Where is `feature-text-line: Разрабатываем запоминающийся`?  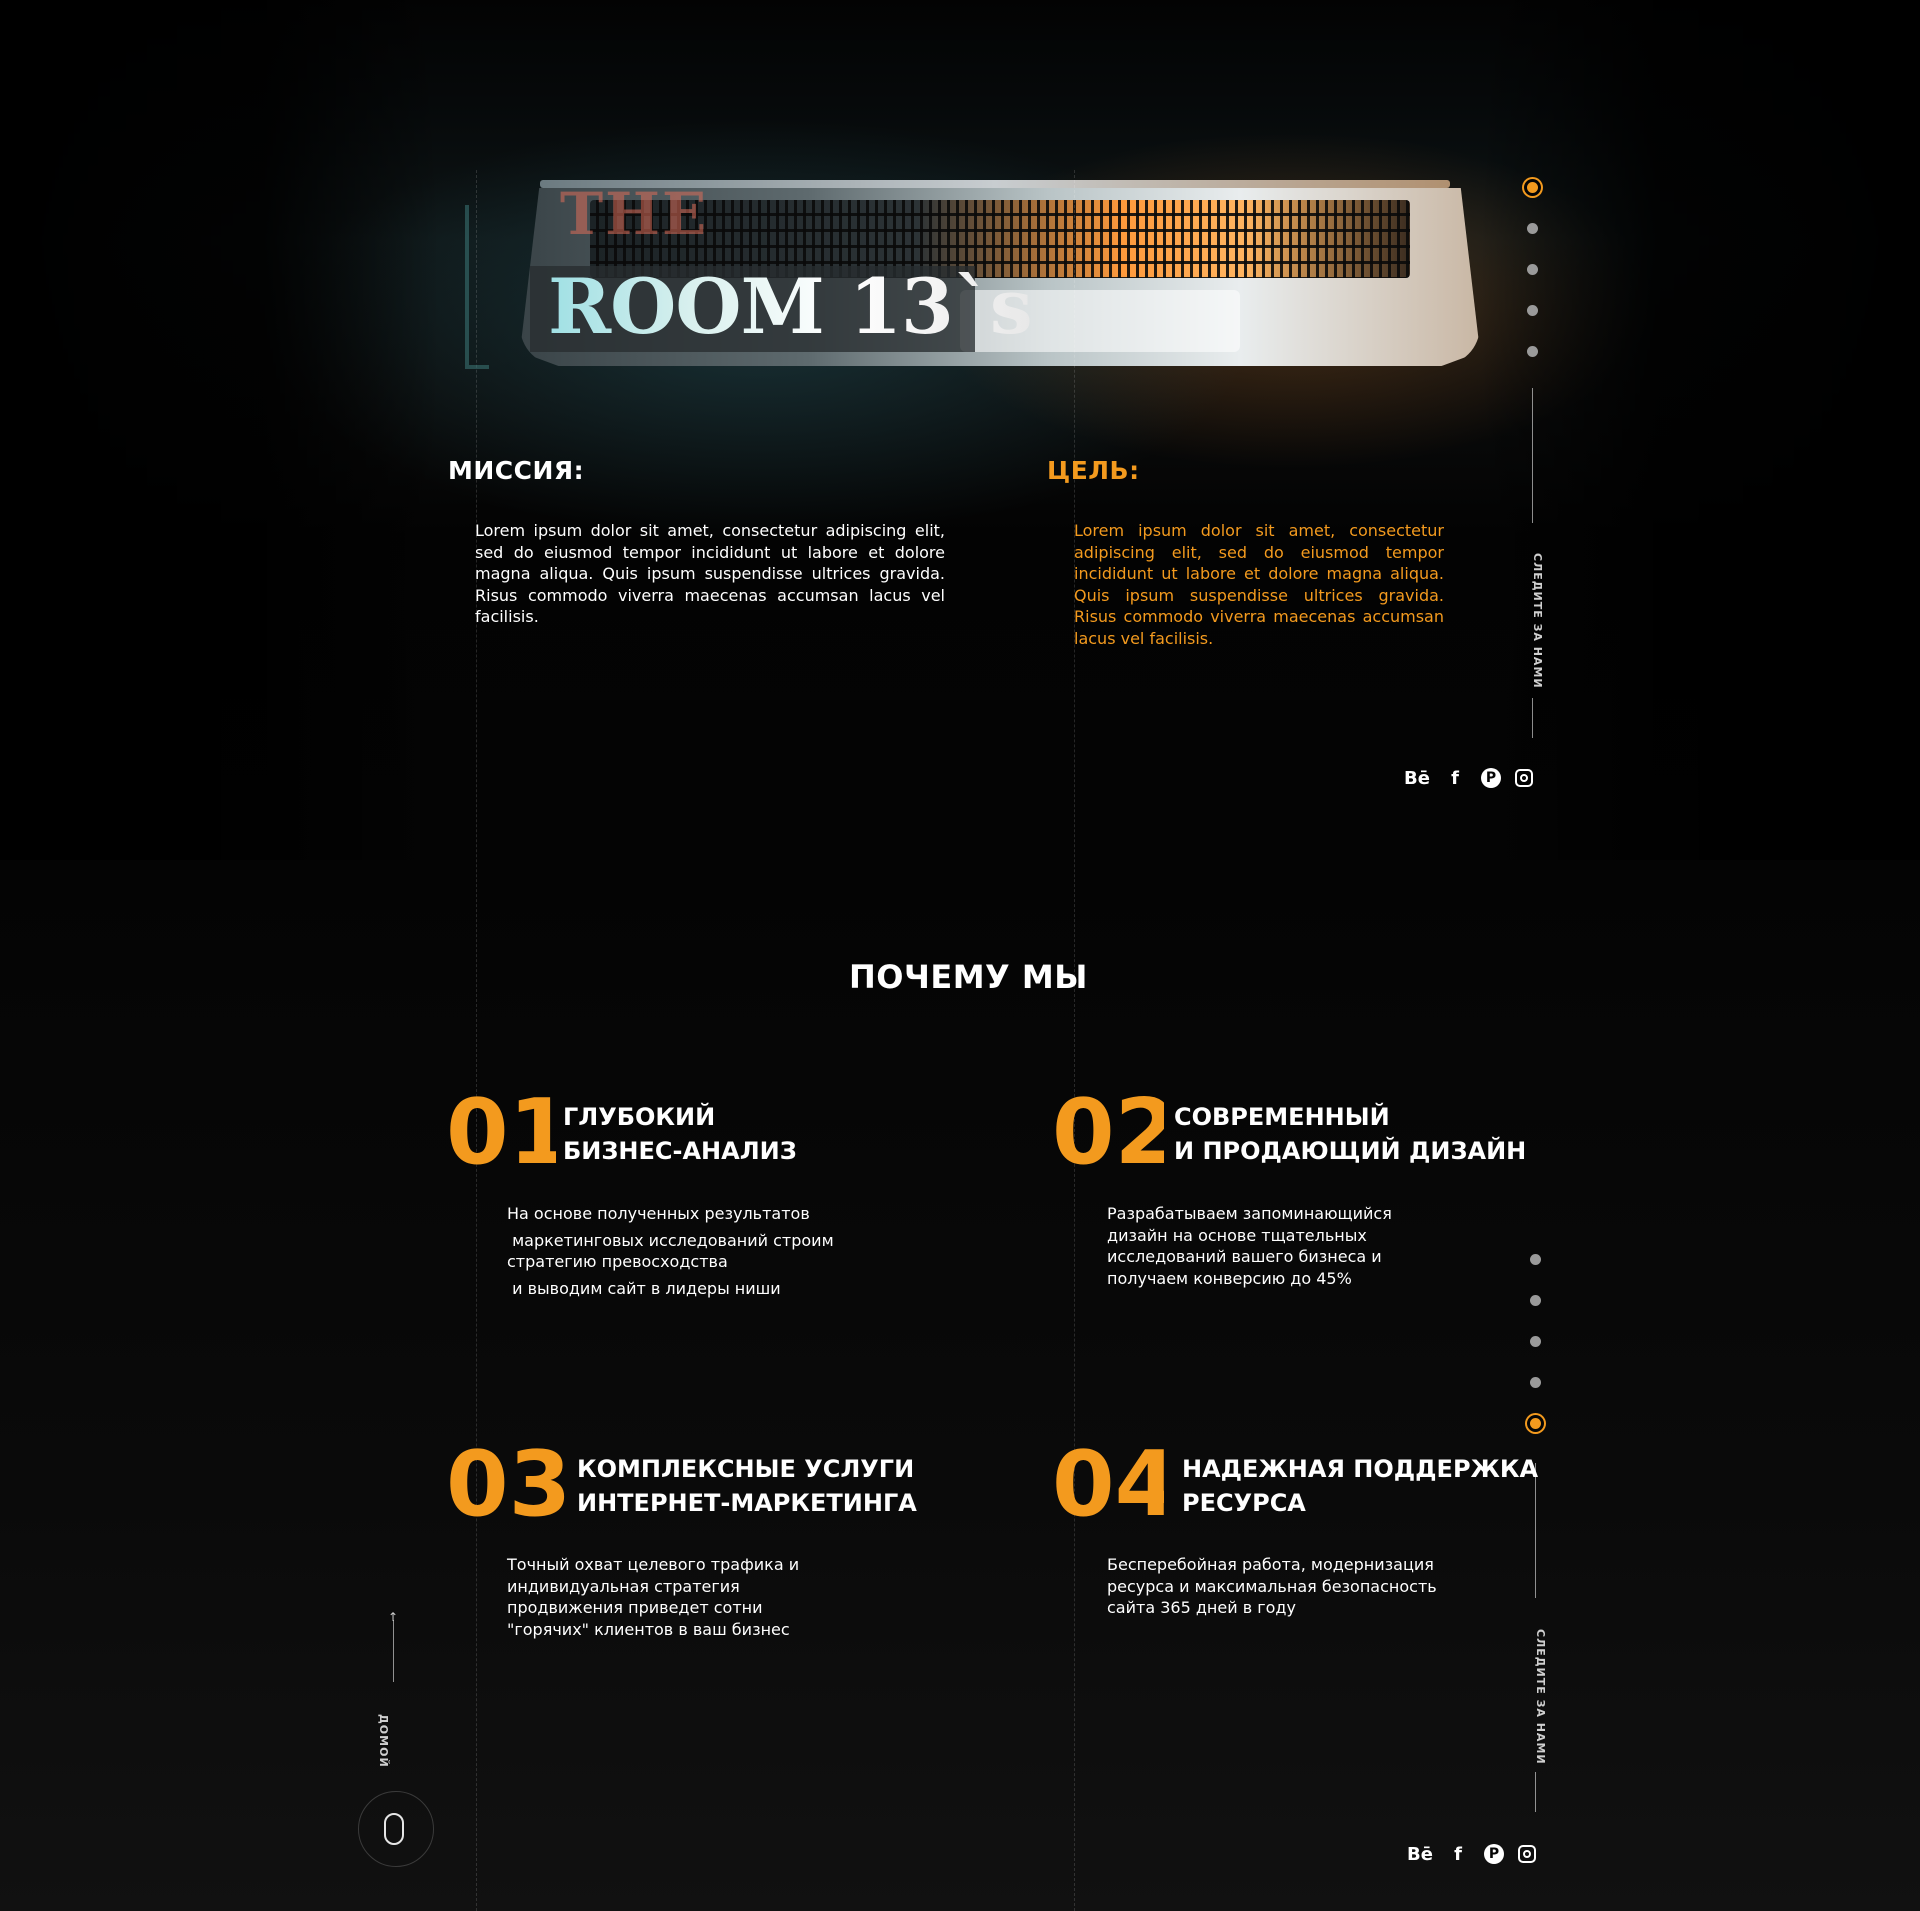 feature-text-line: Разрабатываем запоминающийся is located at coordinates (1249, 1213).